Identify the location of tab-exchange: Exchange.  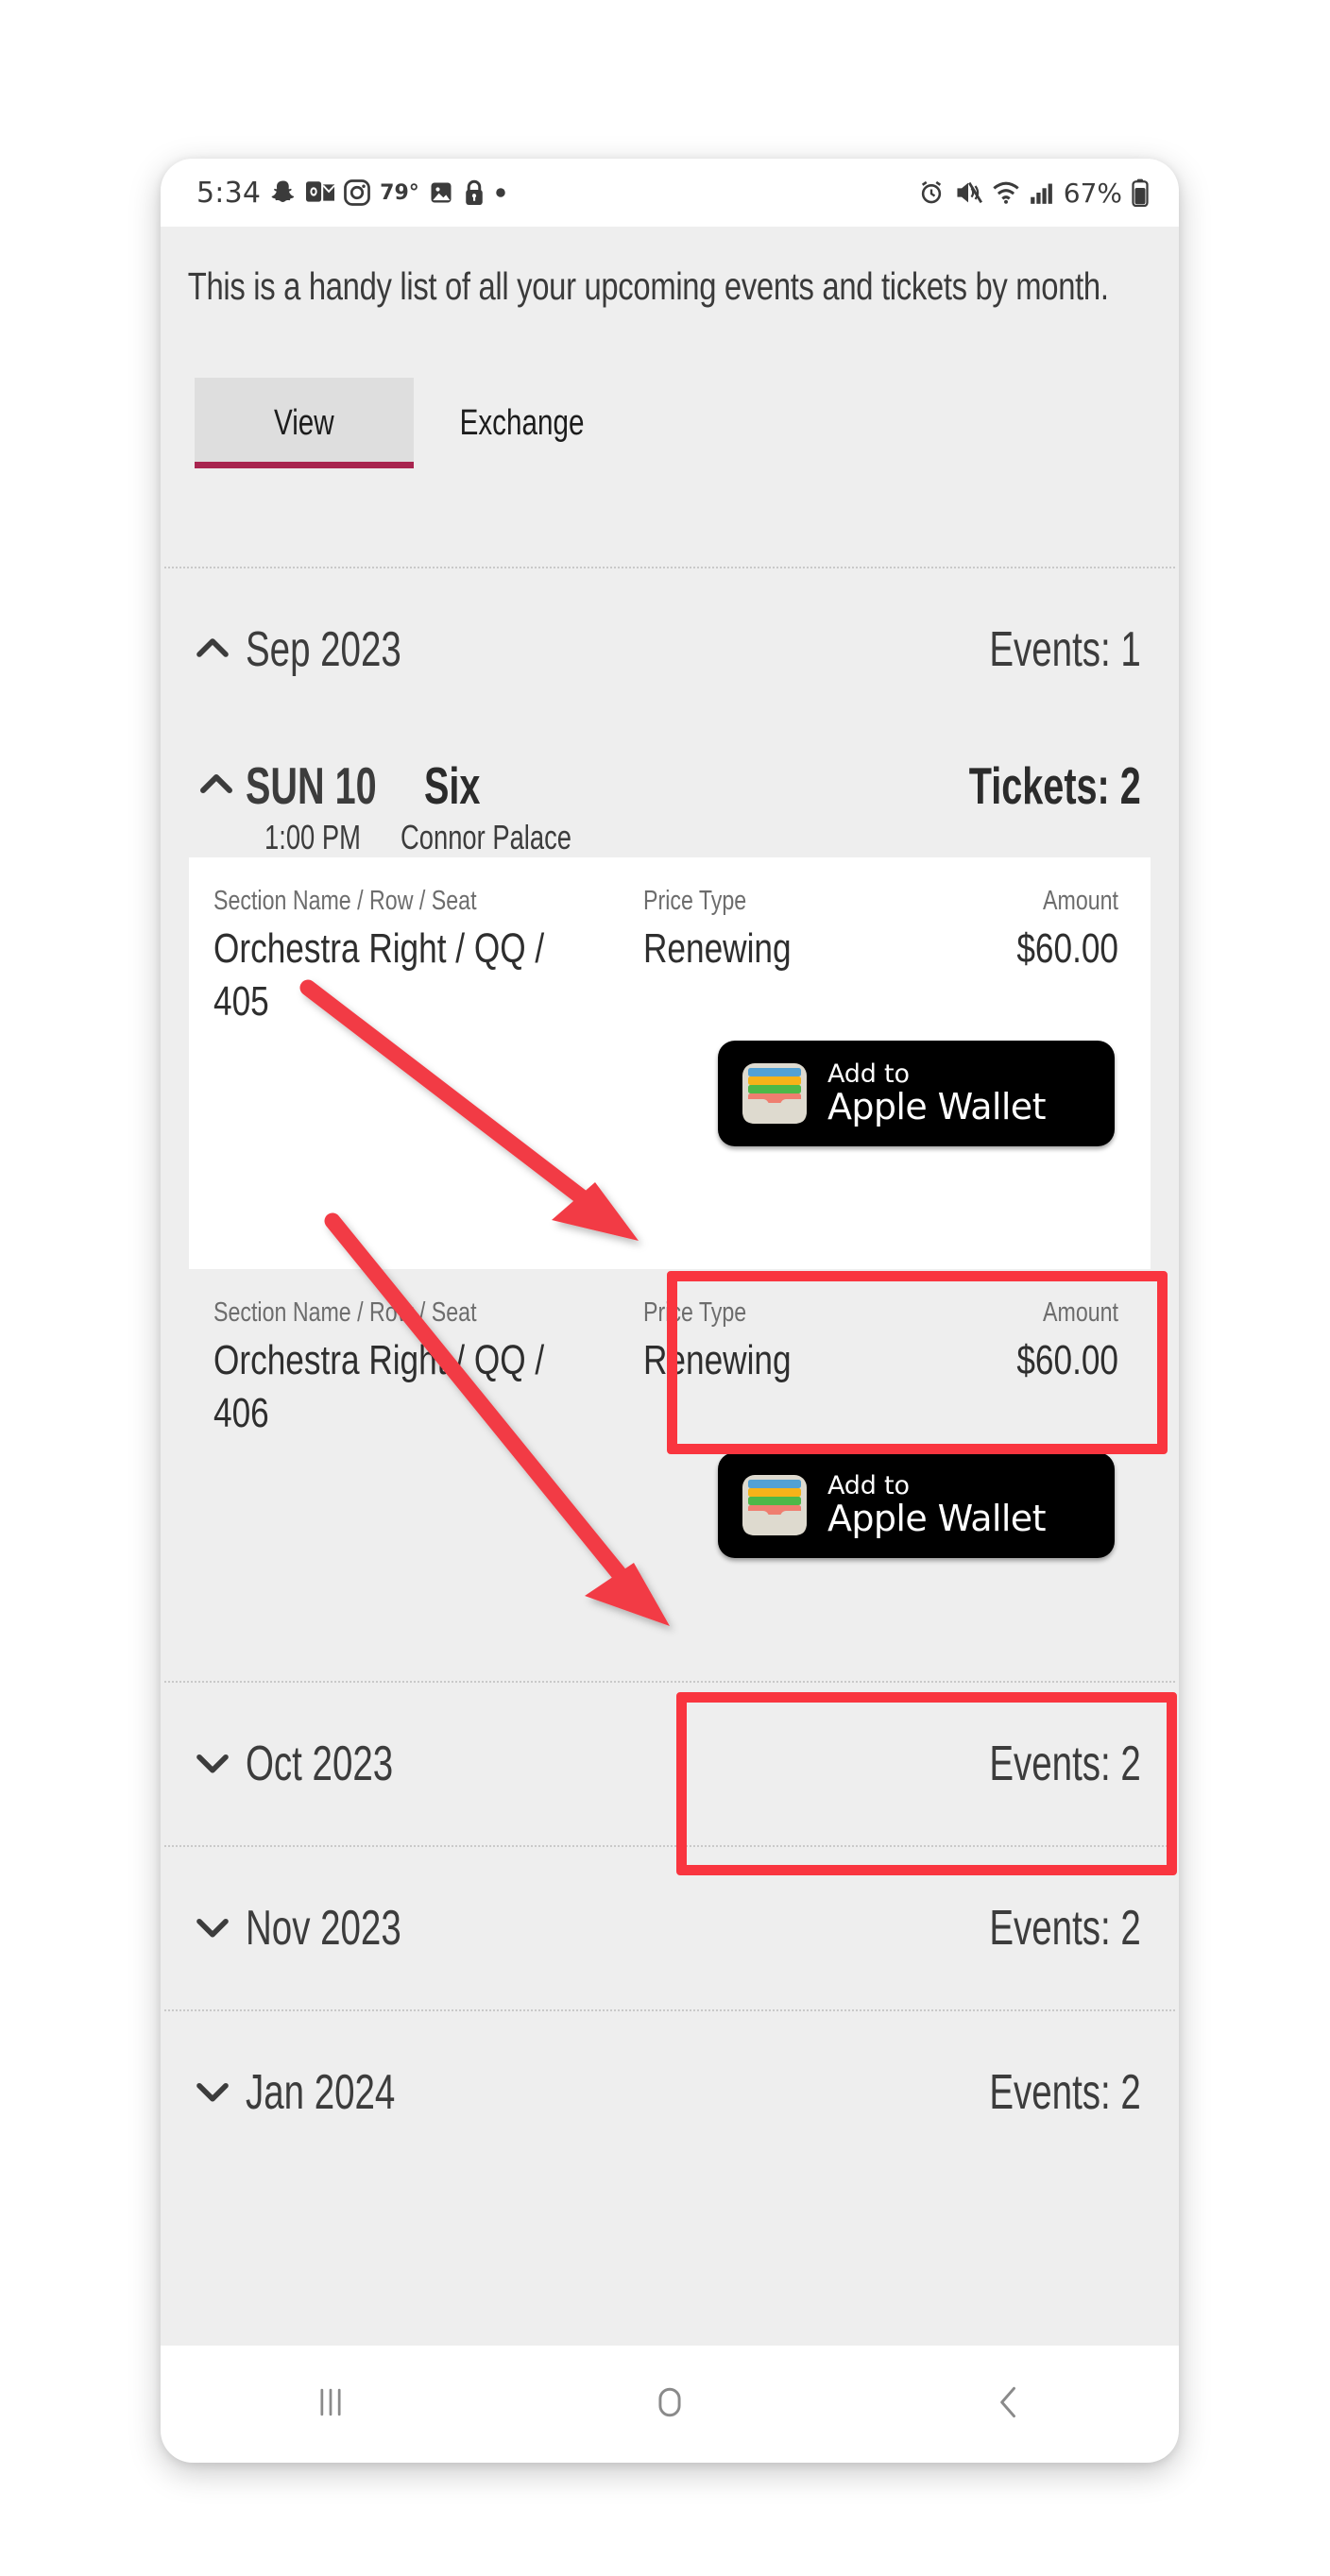
(522, 423).